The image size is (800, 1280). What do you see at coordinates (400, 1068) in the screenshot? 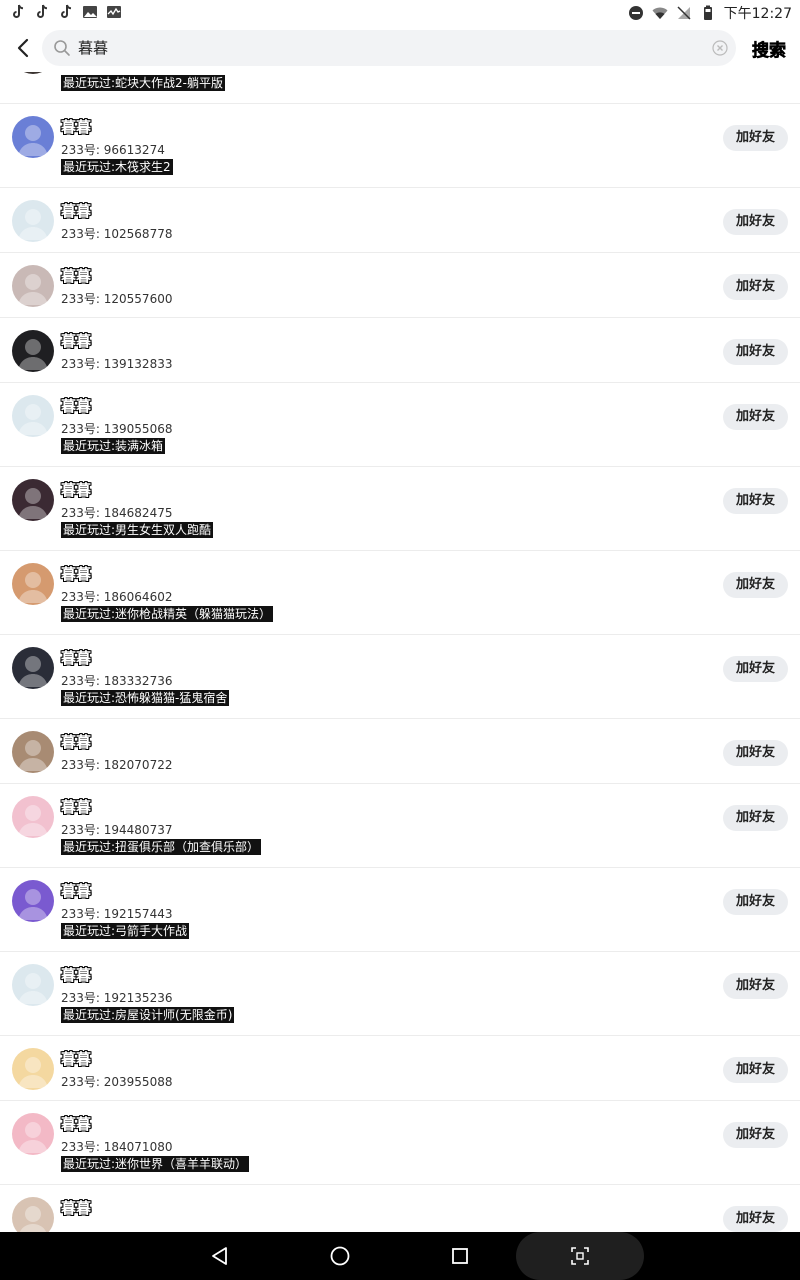
I see `user-result-row: 暮暮 233号: 203955088 加好友` at bounding box center [400, 1068].